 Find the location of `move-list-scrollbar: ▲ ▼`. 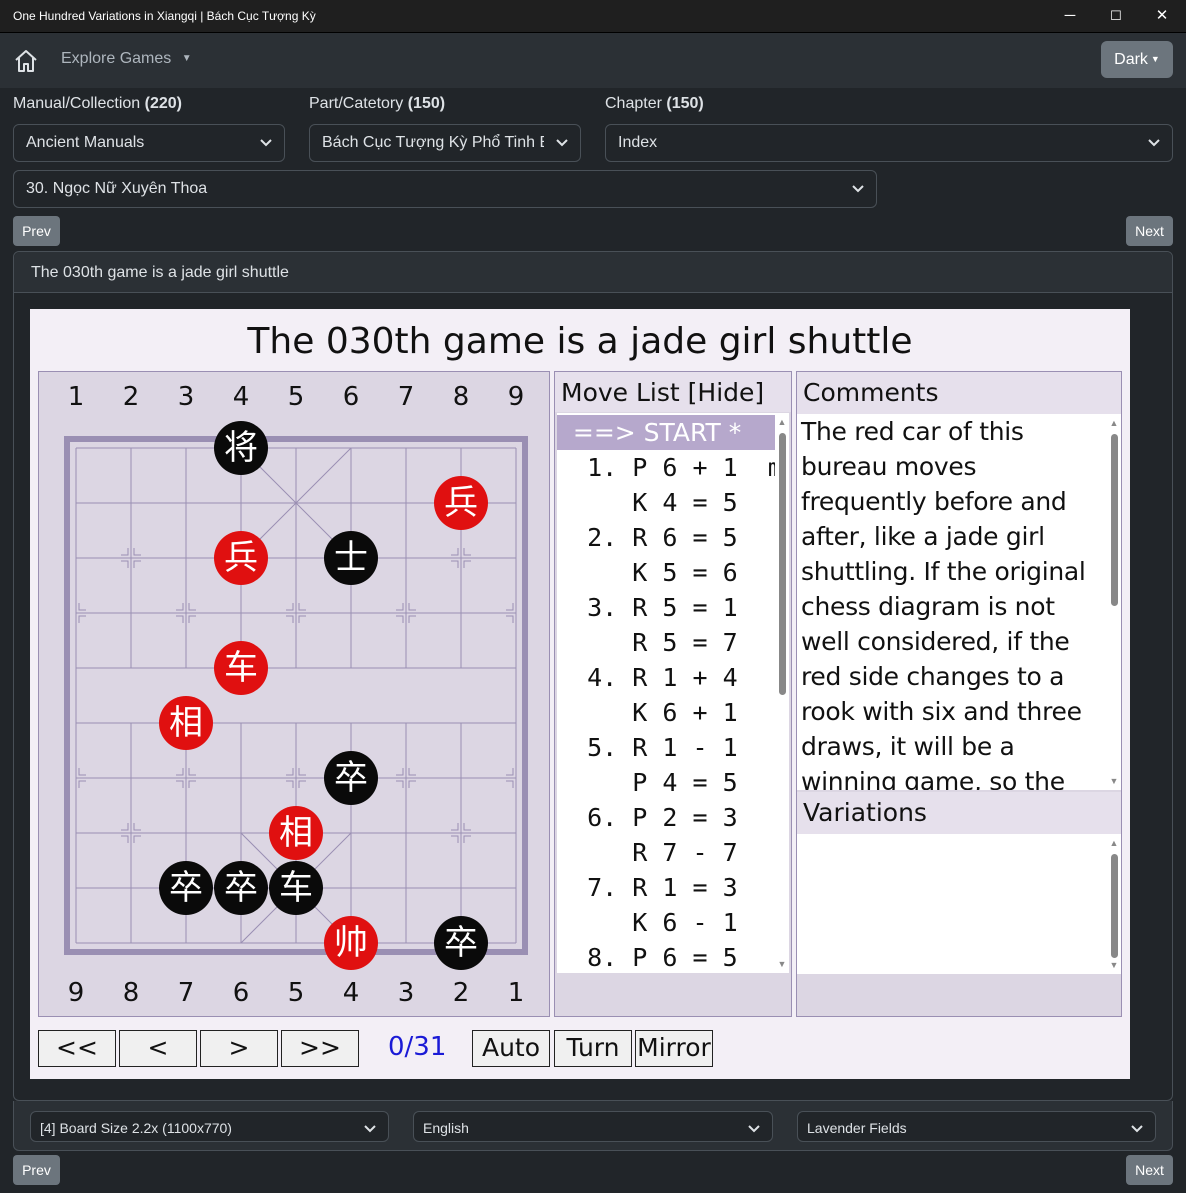

move-list-scrollbar: ▲ ▼ is located at coordinates (782, 693).